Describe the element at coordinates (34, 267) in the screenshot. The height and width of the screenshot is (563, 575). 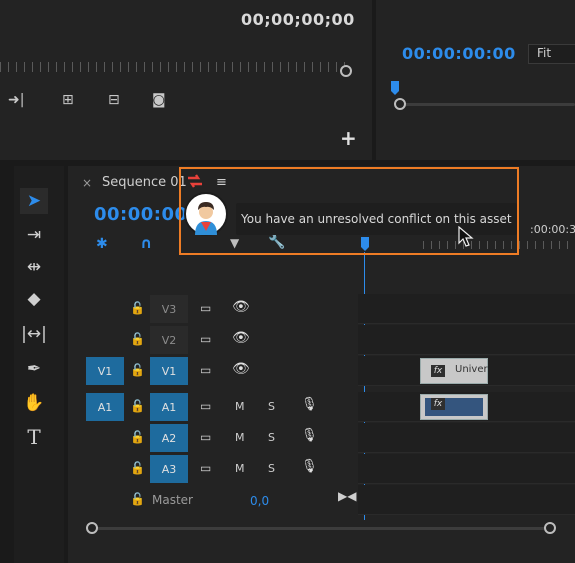
I see `ripple-edit-tool-icon: ⇹` at that location.